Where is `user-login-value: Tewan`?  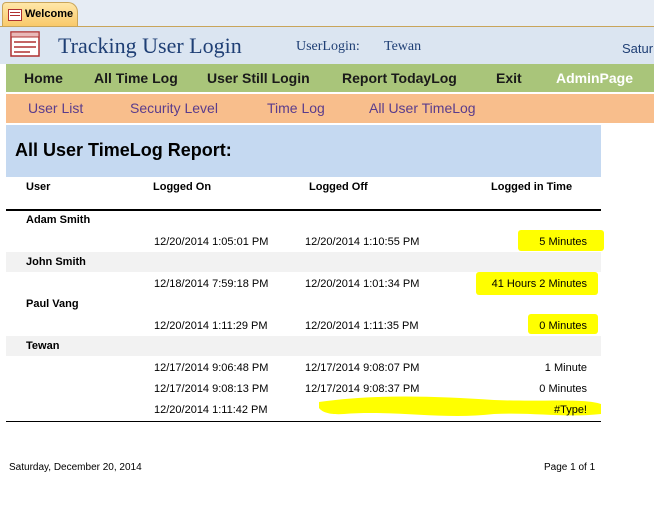
user-login-value: Tewan is located at coordinates (403, 46).